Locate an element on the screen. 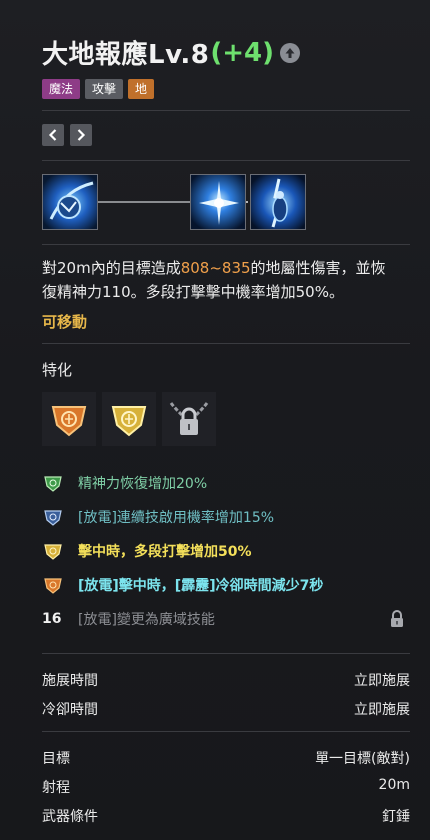  spec-item-text: [放電]擊中時，[霹靂]冷卻時間減少7秒 is located at coordinates (201, 586).